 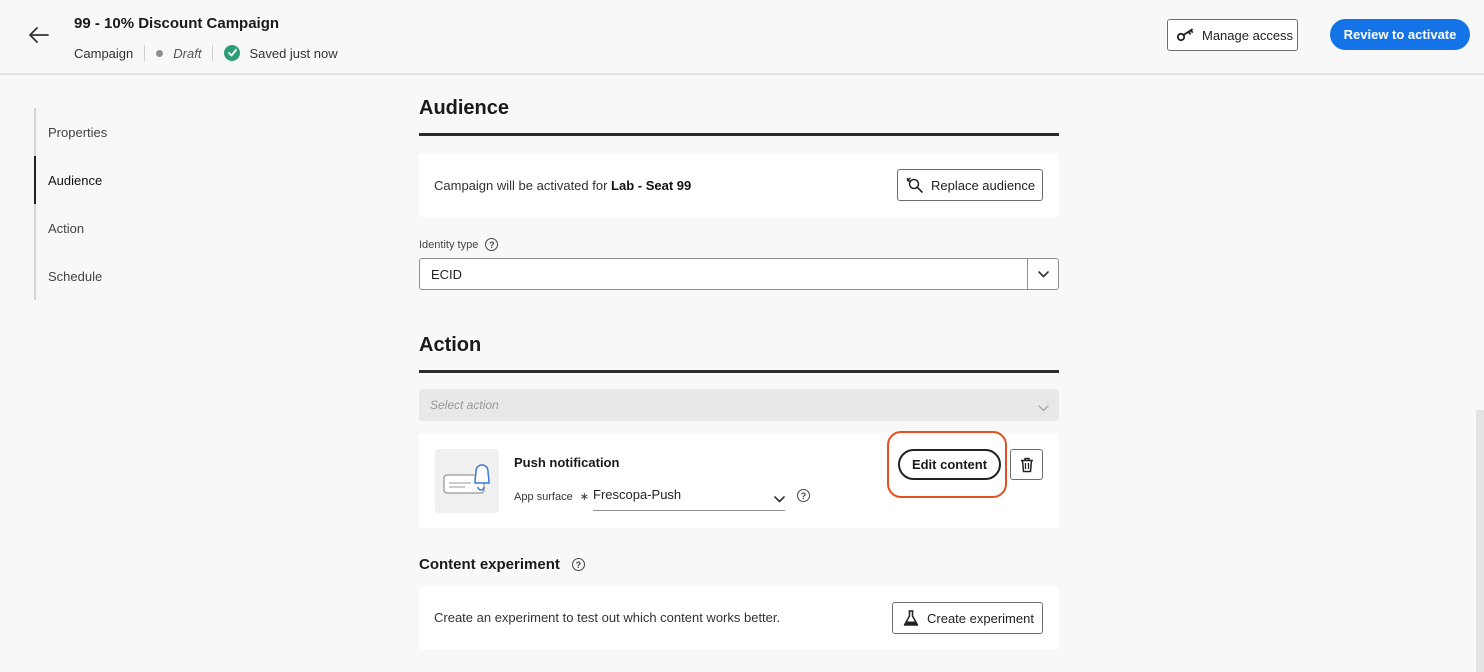 What do you see at coordinates (293, 53) in the screenshot?
I see `save-status: Saved just now` at bounding box center [293, 53].